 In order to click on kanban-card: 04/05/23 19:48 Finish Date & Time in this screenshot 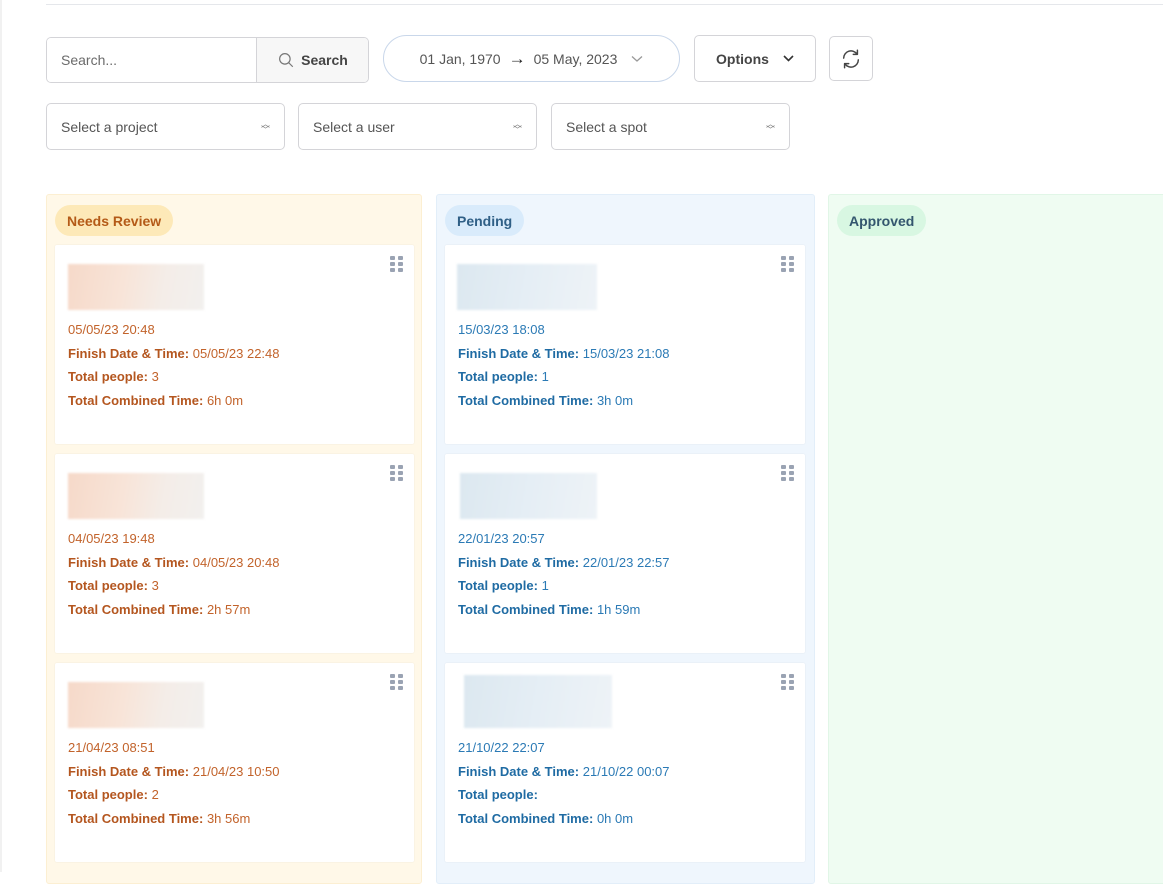, I will do `click(234, 553)`.